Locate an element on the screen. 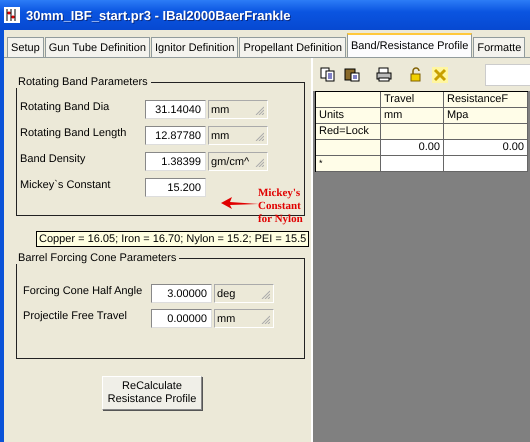 The width and height of the screenshot is (530, 442). tab: Gun Tube Definition is located at coordinates (97, 47).